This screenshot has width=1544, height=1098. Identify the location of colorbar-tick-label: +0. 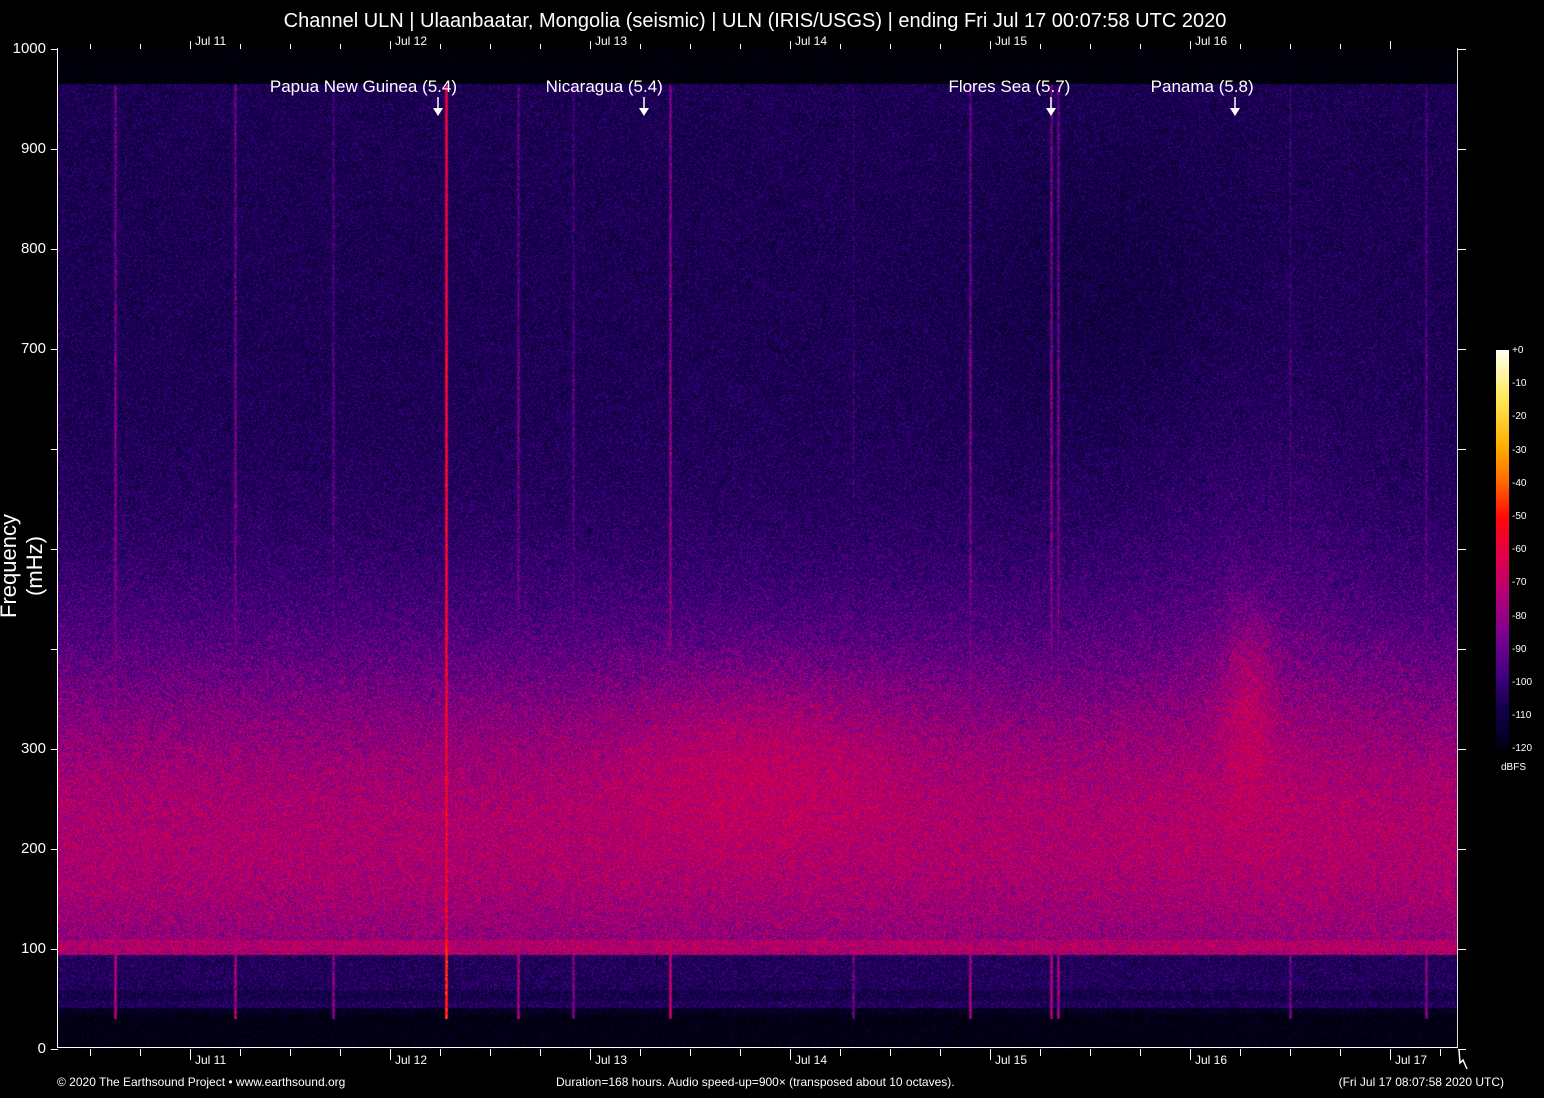
(1518, 350).